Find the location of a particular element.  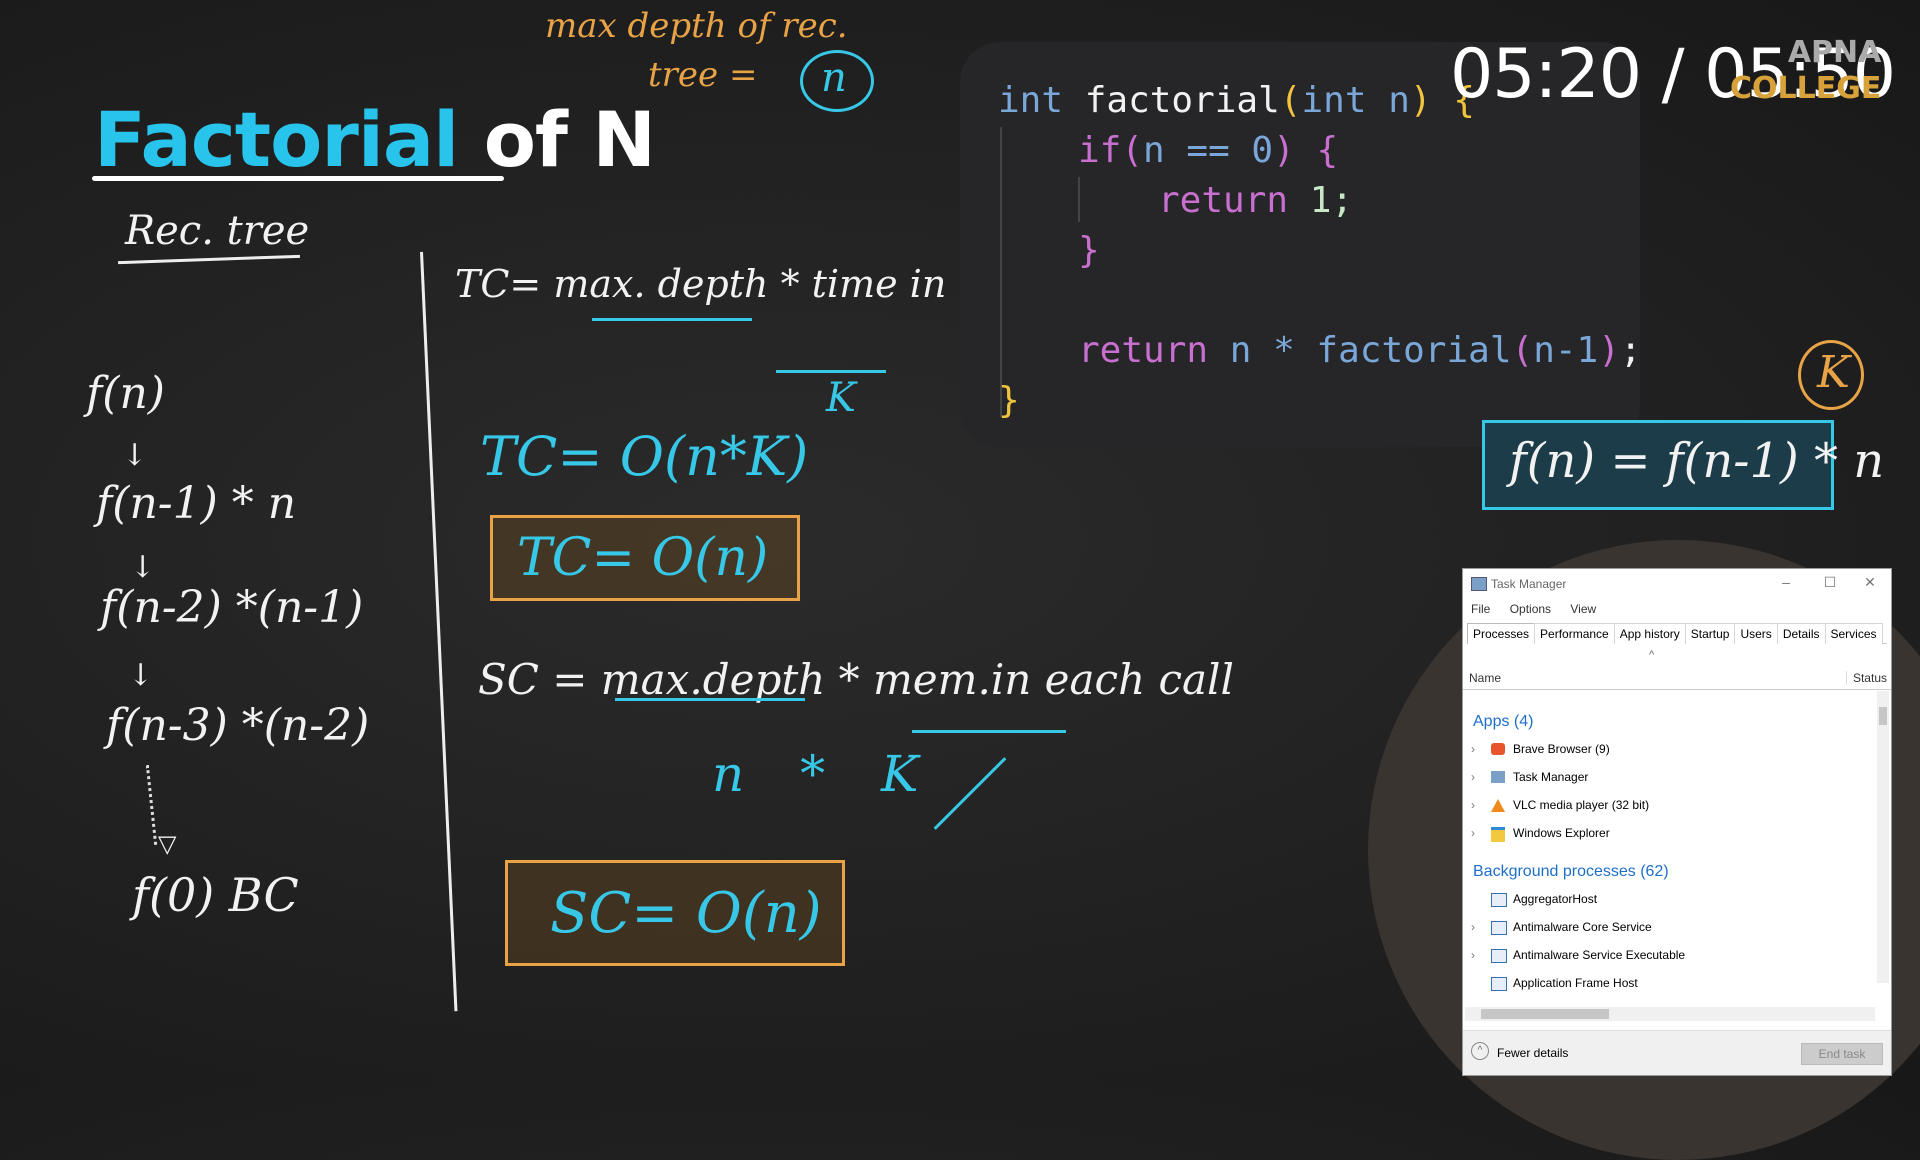

end-task-button: End task is located at coordinates (1842, 1054).